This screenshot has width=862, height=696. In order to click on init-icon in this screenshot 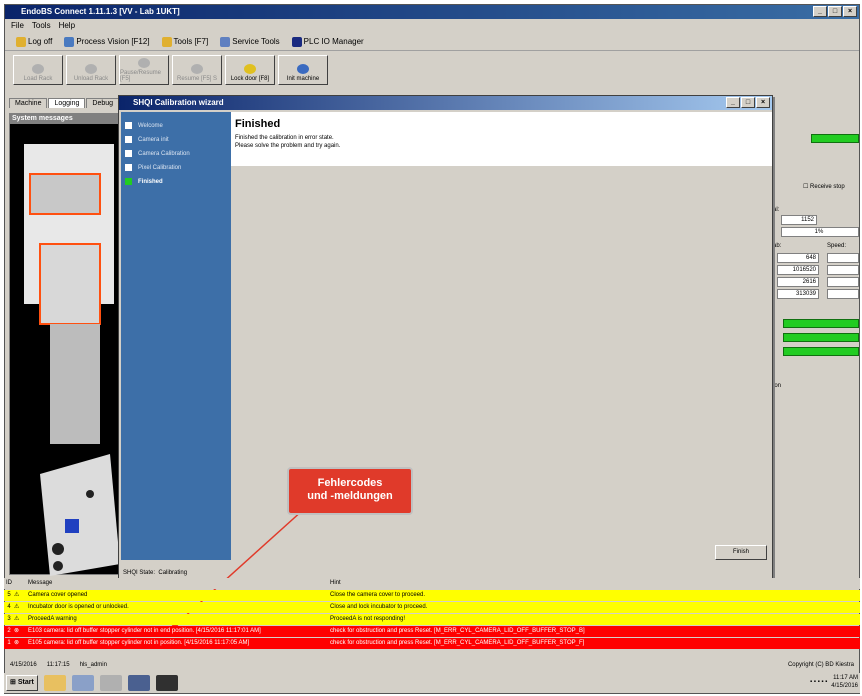, I will do `click(303, 69)`.